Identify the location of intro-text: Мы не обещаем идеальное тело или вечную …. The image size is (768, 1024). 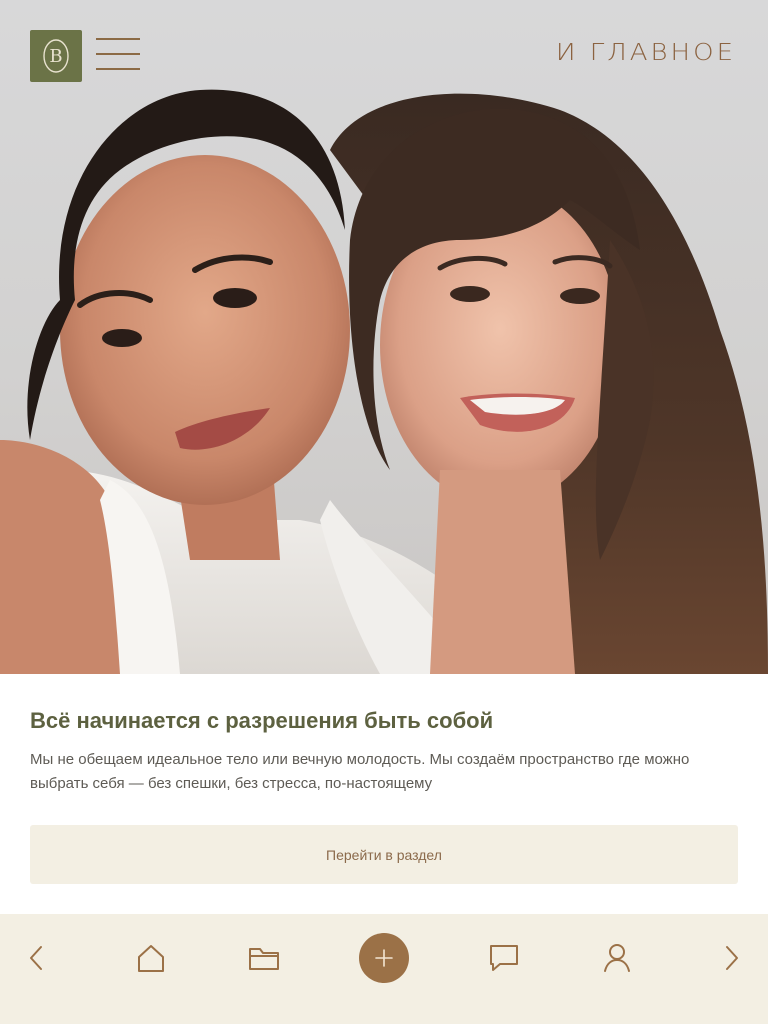
(360, 771).